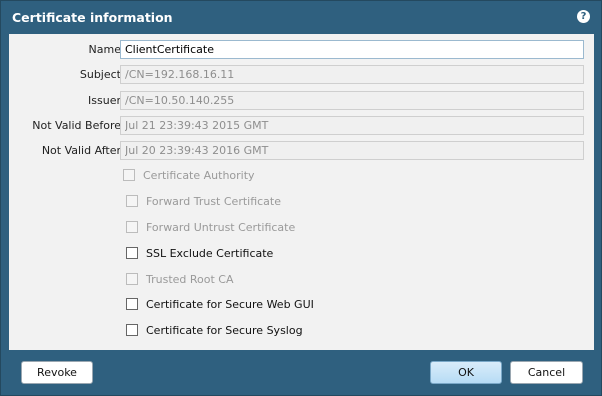 This screenshot has height=396, width=602. Describe the element at coordinates (214, 201) in the screenshot. I see `checkbox-label: Forward Trust Certificate` at that location.